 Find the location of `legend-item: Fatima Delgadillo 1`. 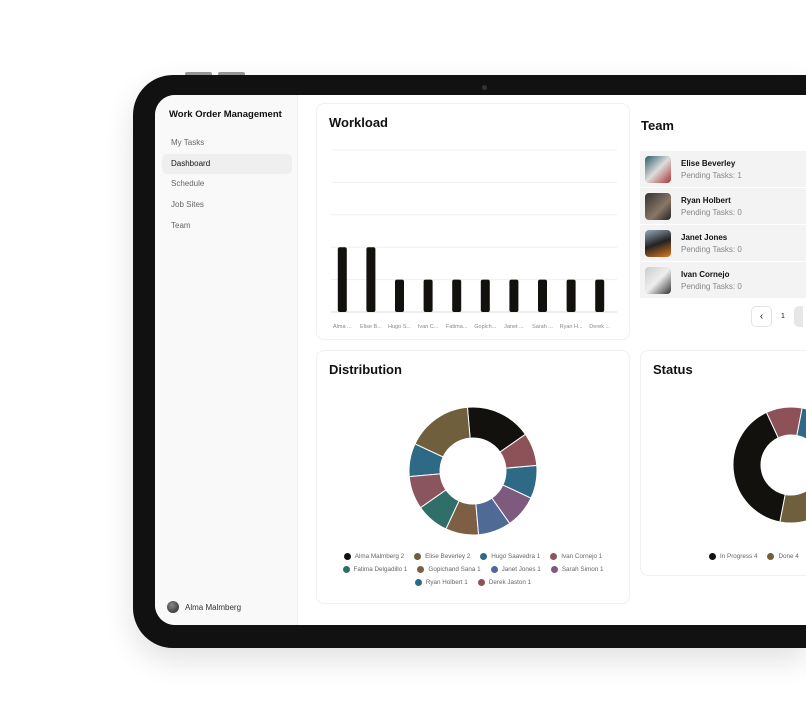

legend-item: Fatima Delgadillo 1 is located at coordinates (375, 569).